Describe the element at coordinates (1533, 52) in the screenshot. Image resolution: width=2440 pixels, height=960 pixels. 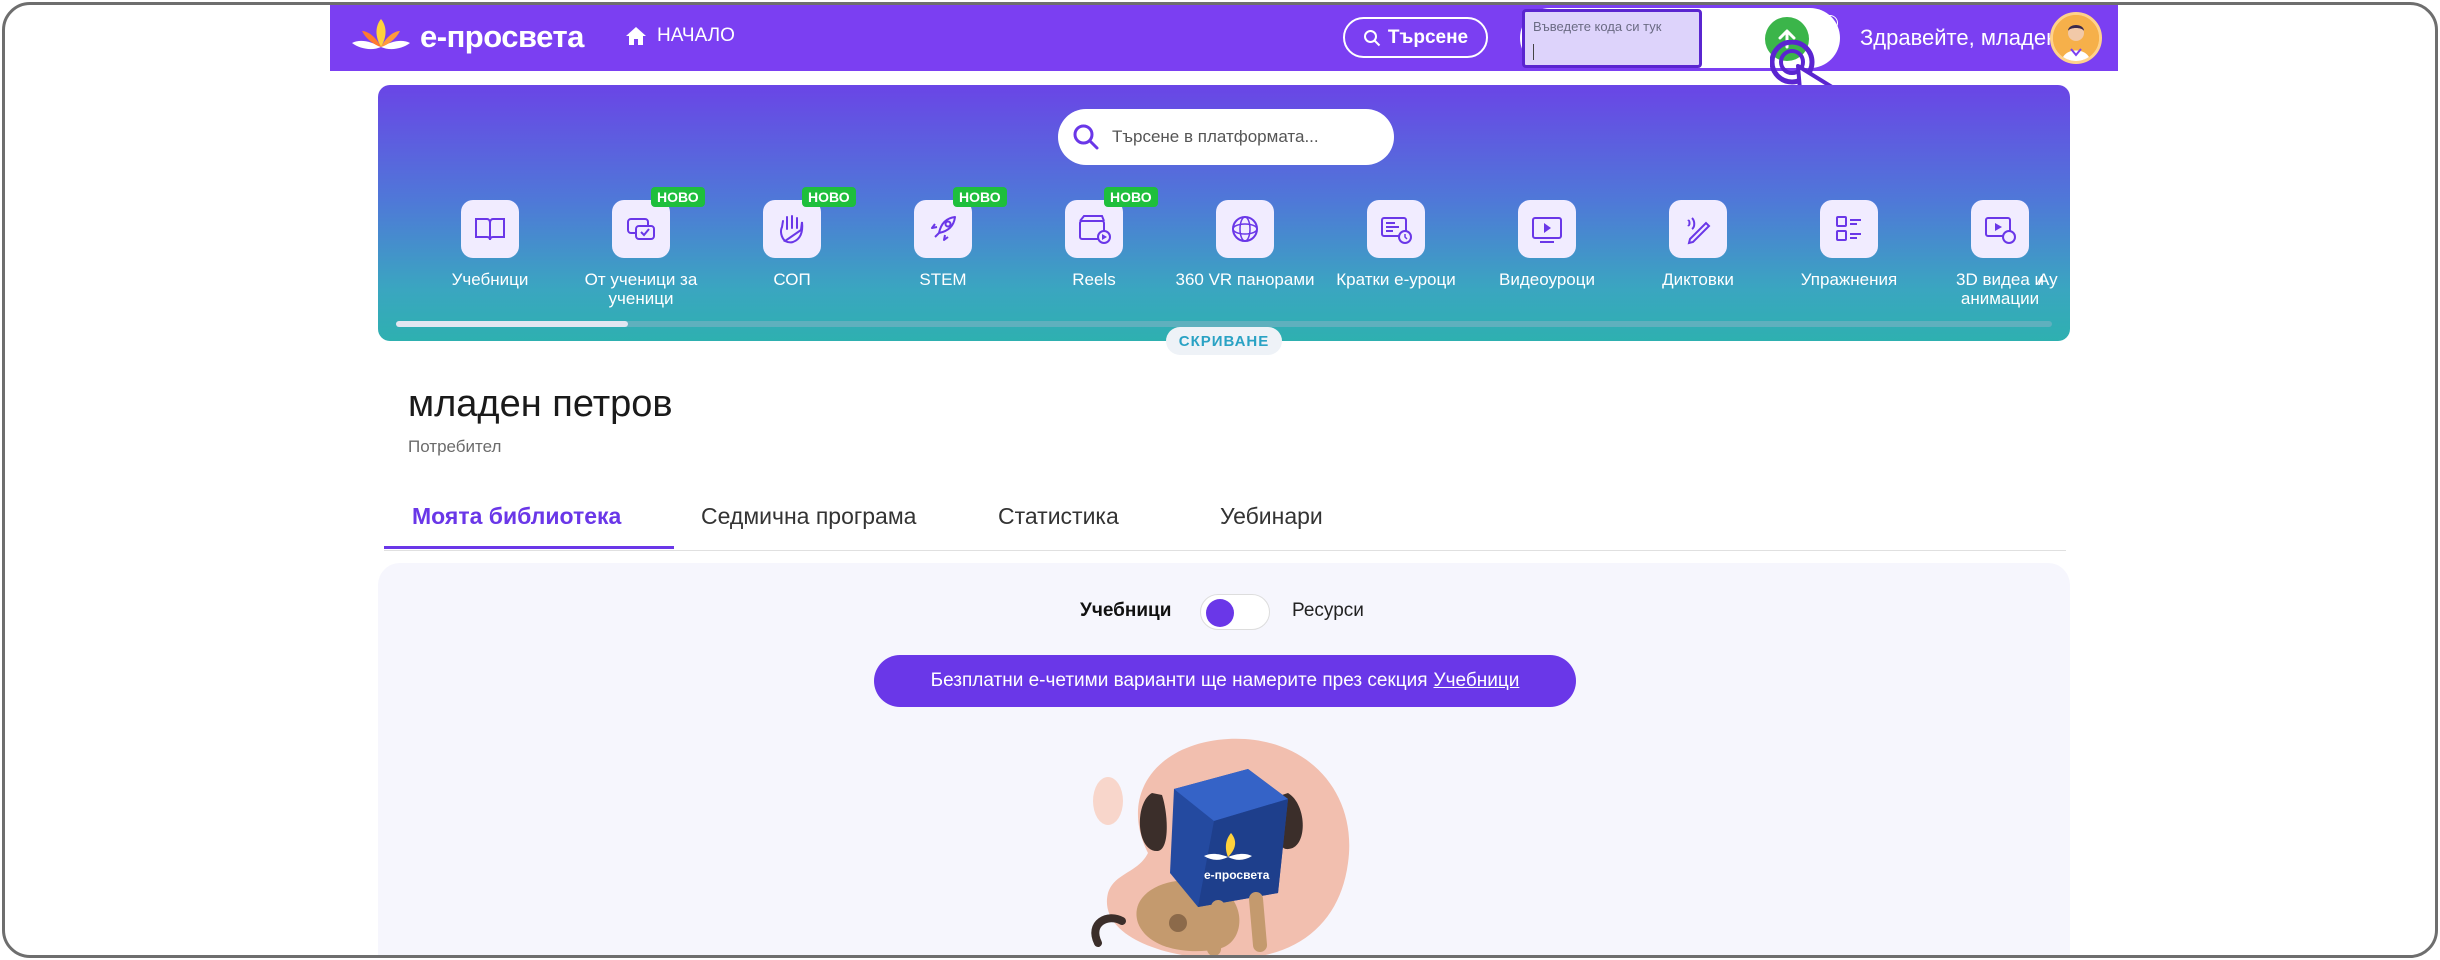
I see `text-caret` at that location.